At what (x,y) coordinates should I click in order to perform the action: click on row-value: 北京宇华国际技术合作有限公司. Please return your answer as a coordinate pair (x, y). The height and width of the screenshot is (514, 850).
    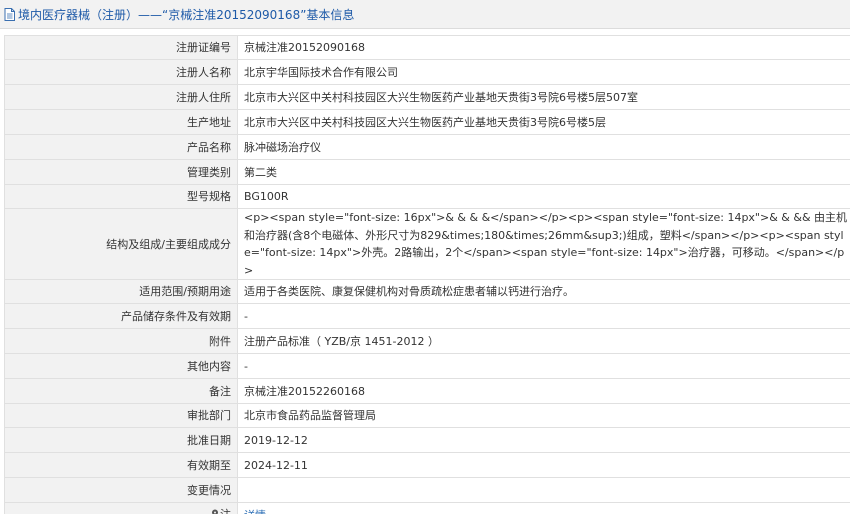
    Looking at the image, I should click on (543, 72).